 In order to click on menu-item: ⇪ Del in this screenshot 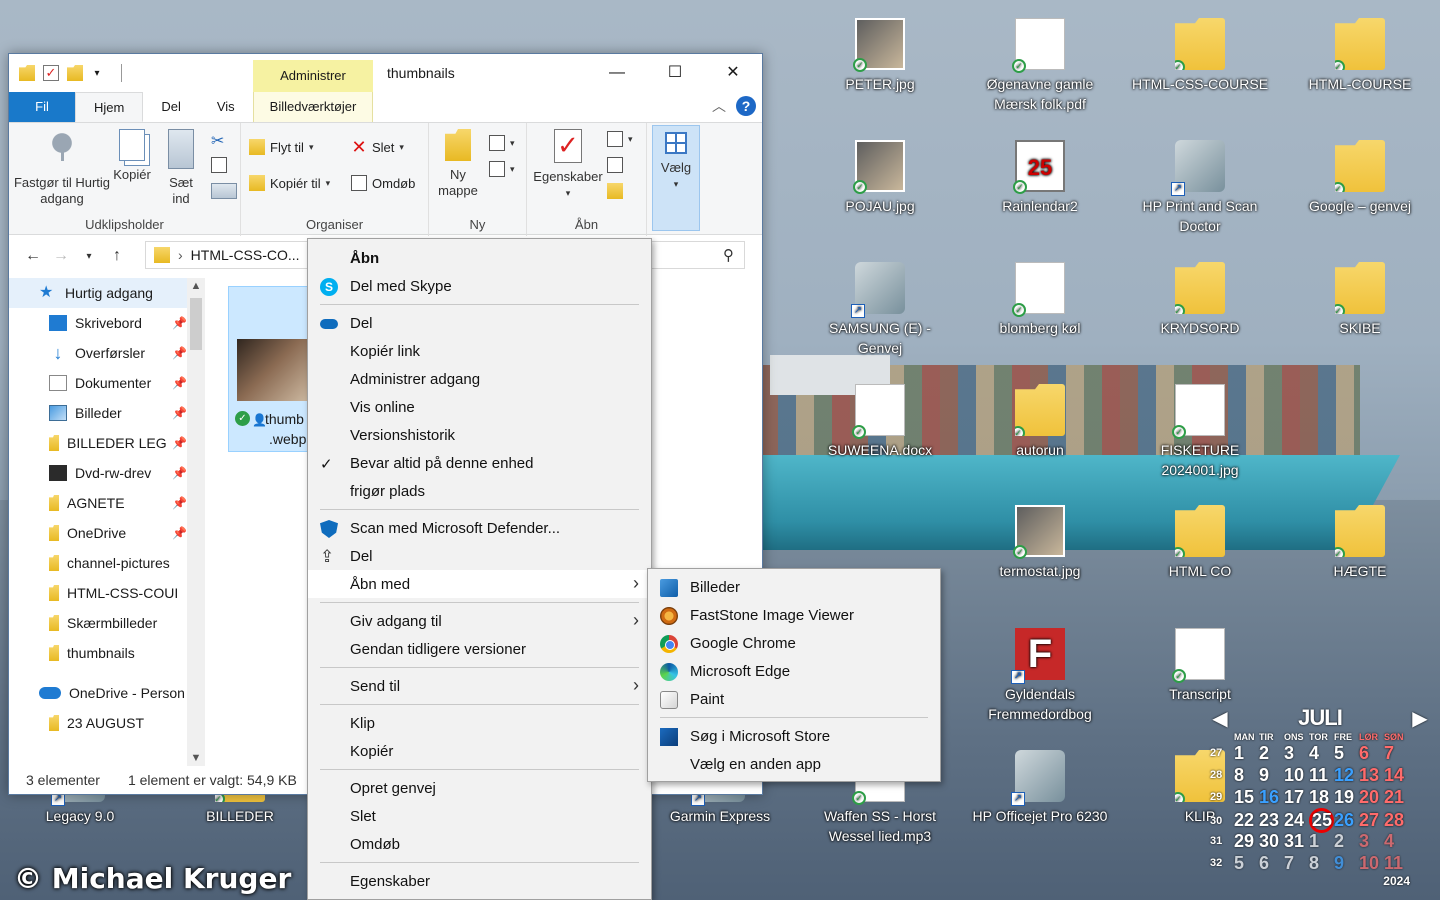, I will do `click(479, 556)`.